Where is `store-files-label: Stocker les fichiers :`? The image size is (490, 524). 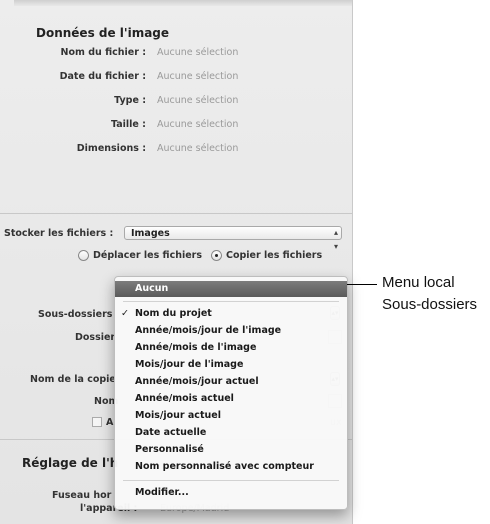
store-files-label: Stocker les fichiers : is located at coordinates (59, 233).